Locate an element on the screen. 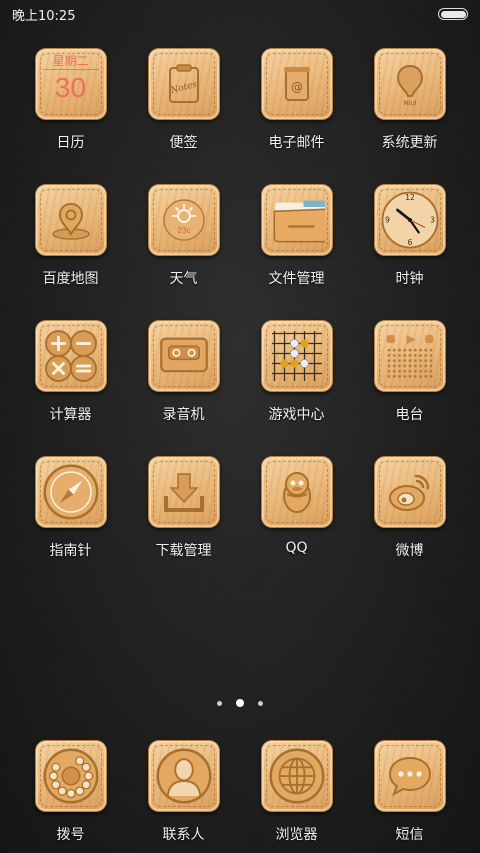  app-label: 电子邮件 is located at coordinates (296, 143).